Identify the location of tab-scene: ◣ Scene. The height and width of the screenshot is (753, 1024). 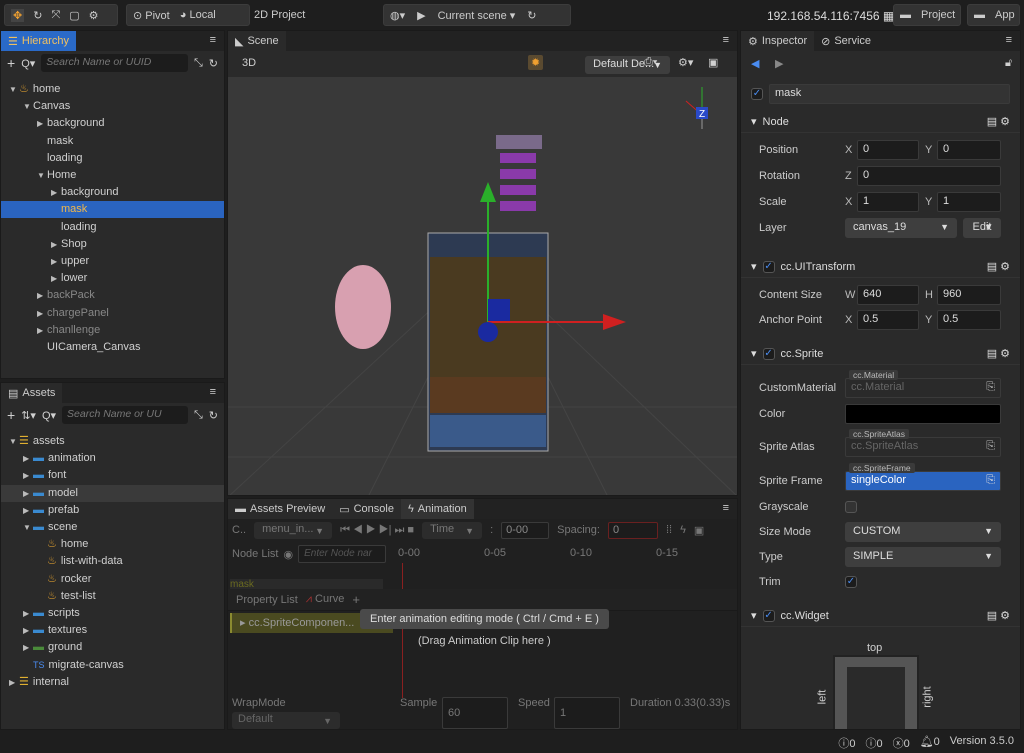
(257, 41).